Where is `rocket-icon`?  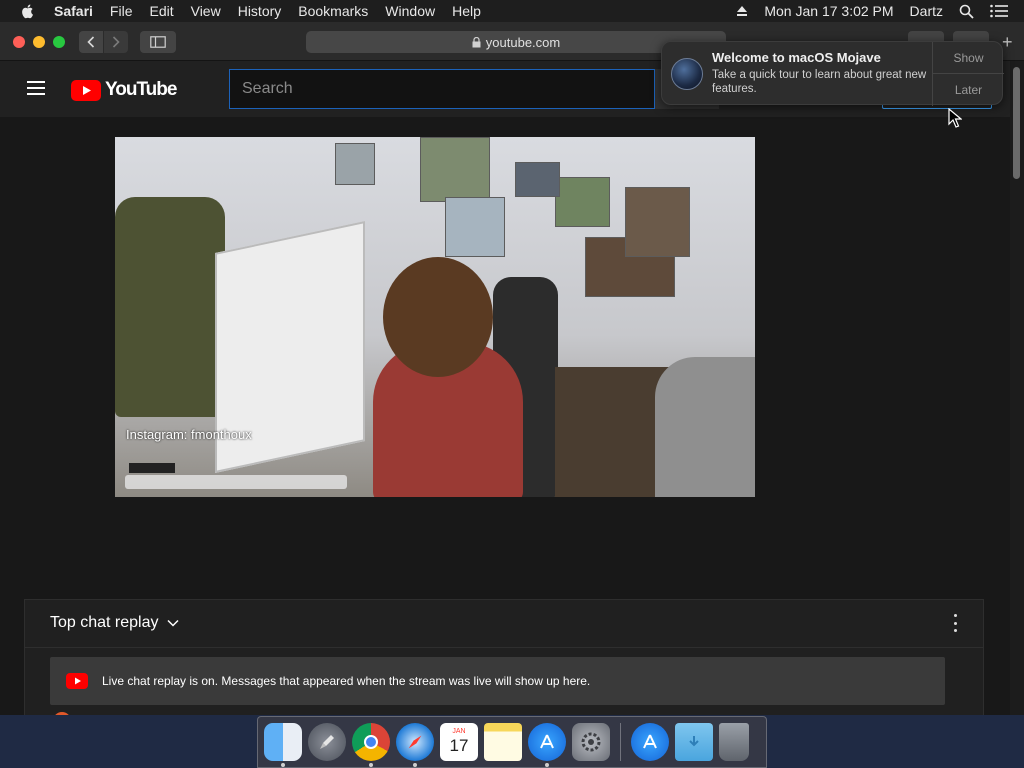 rocket-icon is located at coordinates (327, 742).